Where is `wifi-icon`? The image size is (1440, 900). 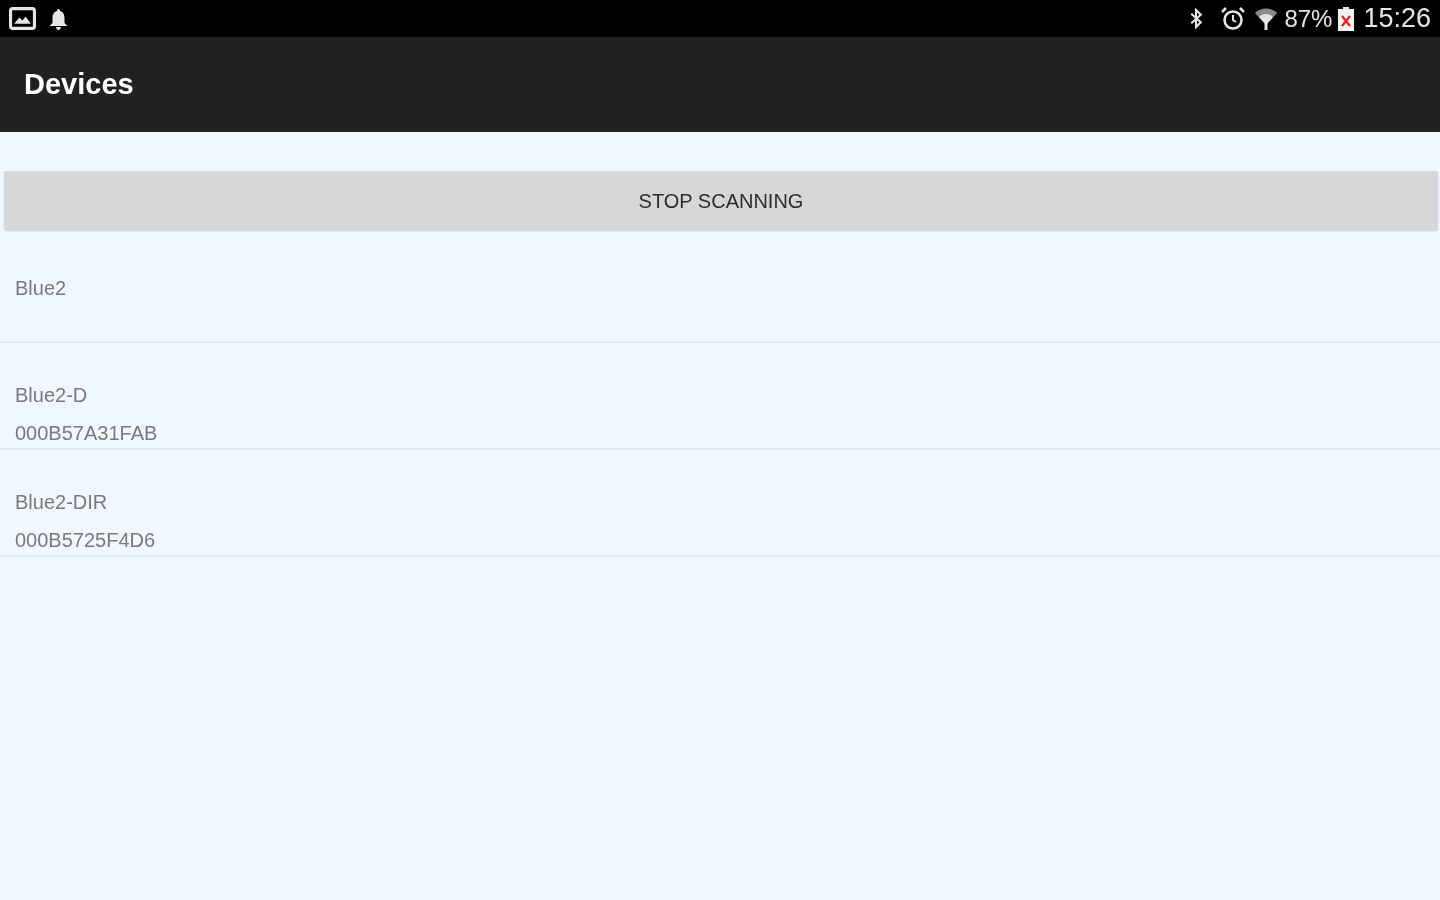 wifi-icon is located at coordinates (1266, 18).